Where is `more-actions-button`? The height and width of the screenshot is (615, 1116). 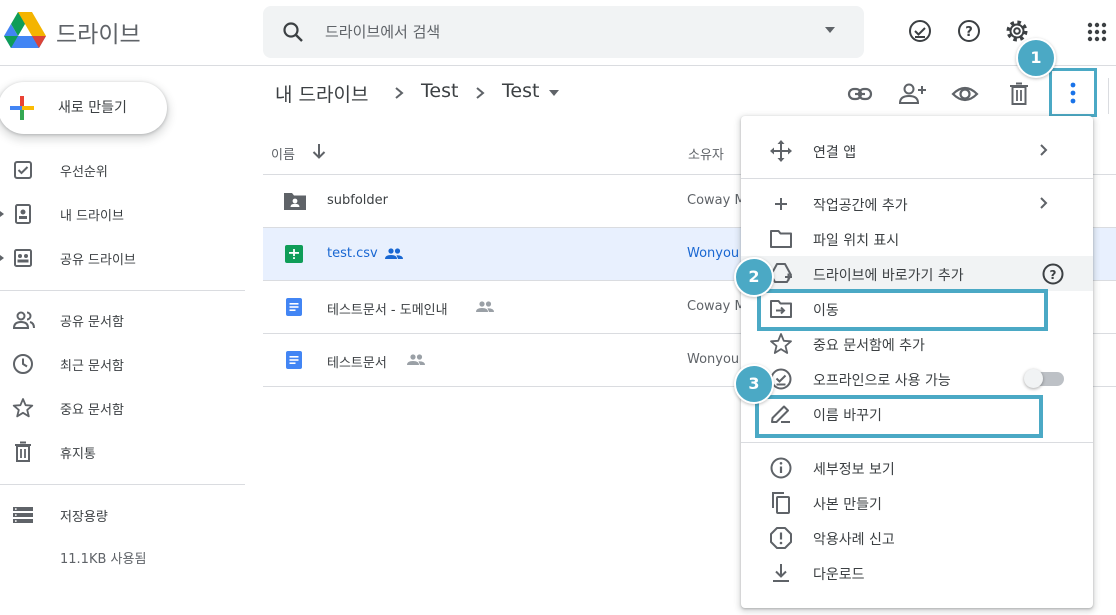
more-actions-button is located at coordinates (1073, 92).